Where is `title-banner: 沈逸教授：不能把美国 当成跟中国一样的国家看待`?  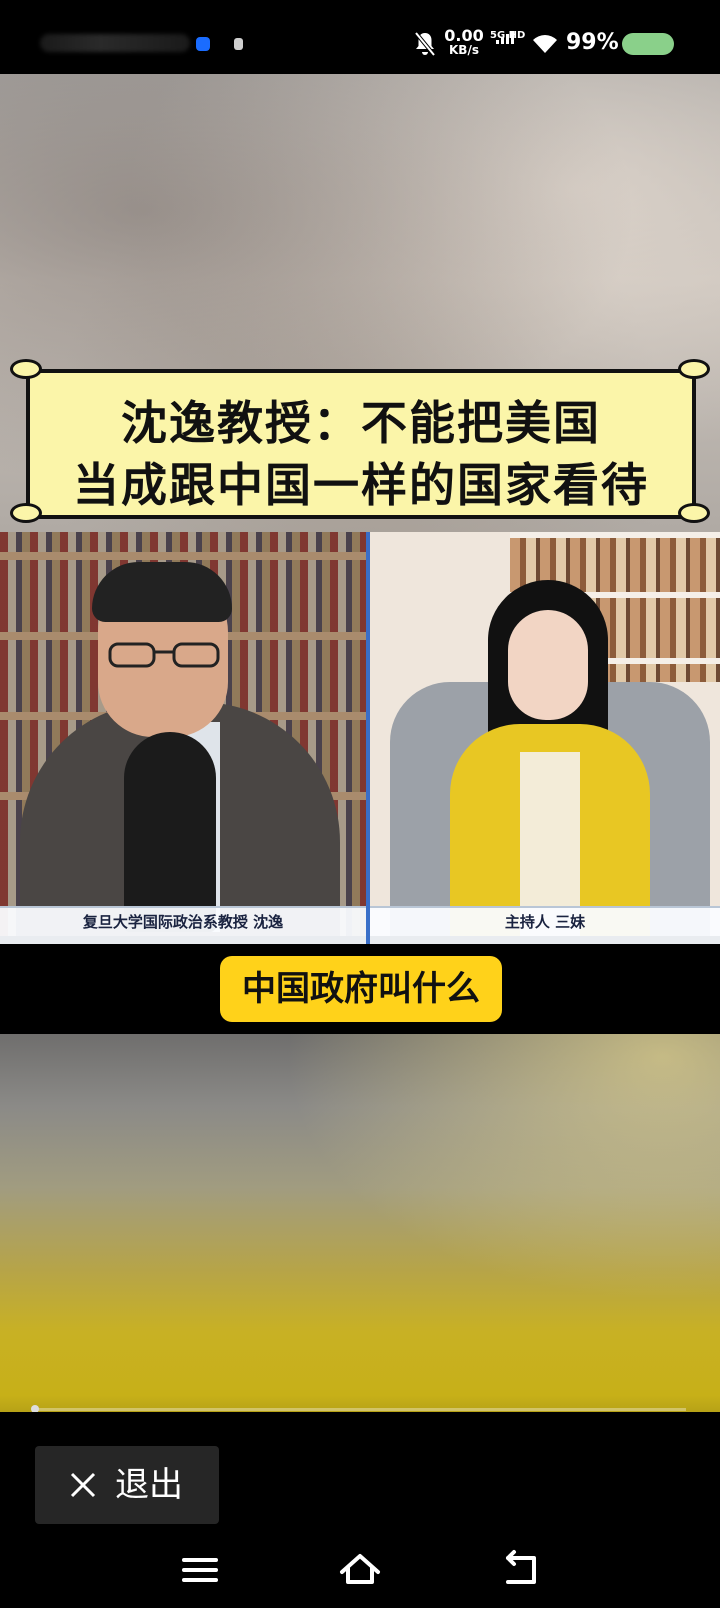
title-banner: 沈逸教授：不能把美国 当成跟中国一样的国家看待 is located at coordinates (361, 444).